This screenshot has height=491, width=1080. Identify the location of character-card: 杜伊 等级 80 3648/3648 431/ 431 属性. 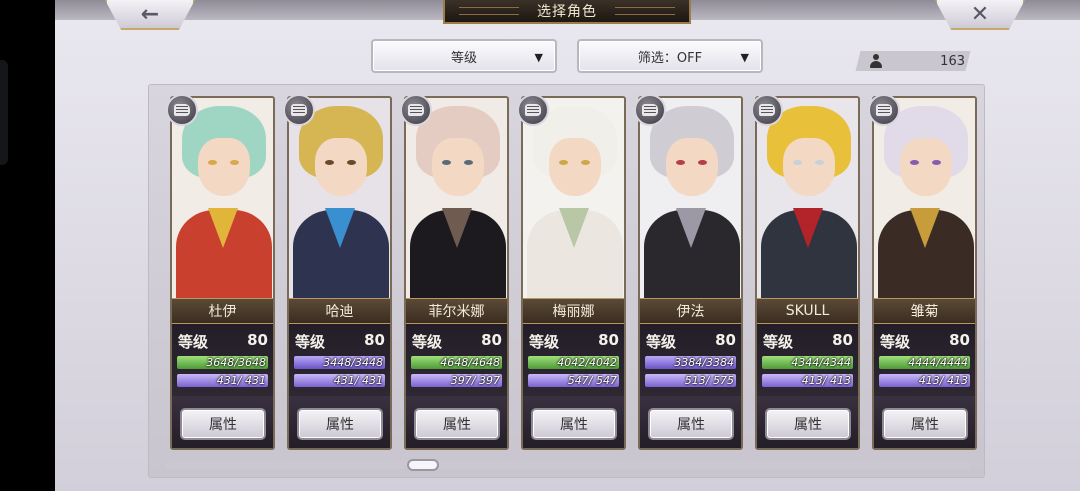
(222, 273).